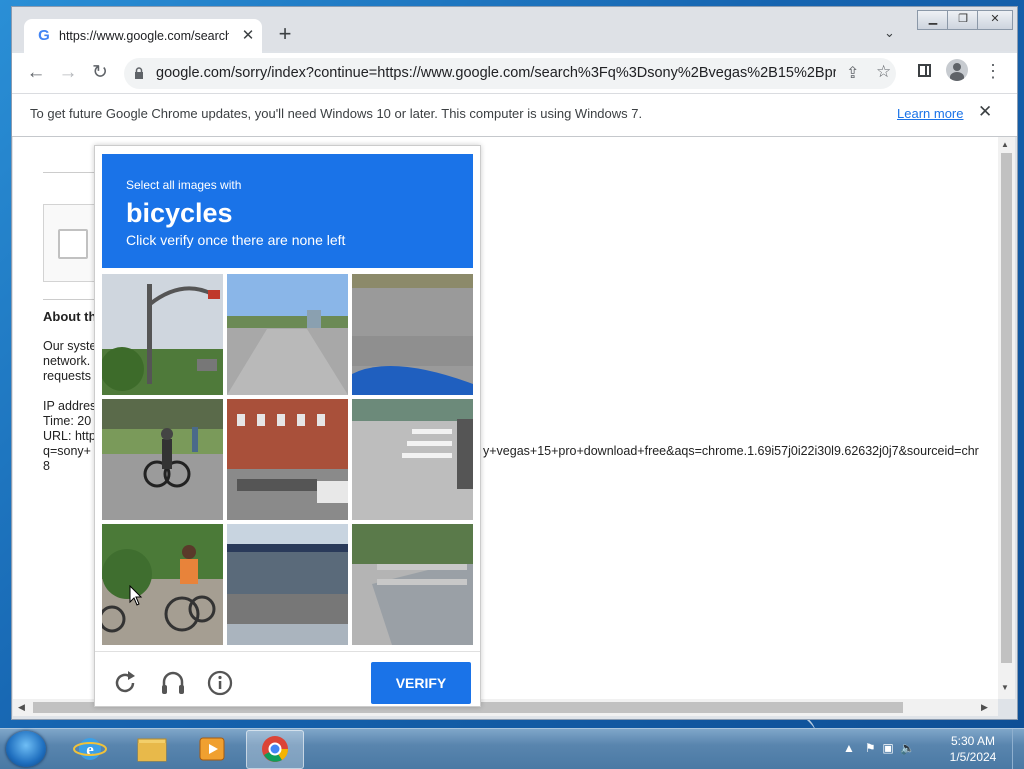  Describe the element at coordinates (70, 406) in the screenshot. I see `ip-address-line: IP addres` at that location.